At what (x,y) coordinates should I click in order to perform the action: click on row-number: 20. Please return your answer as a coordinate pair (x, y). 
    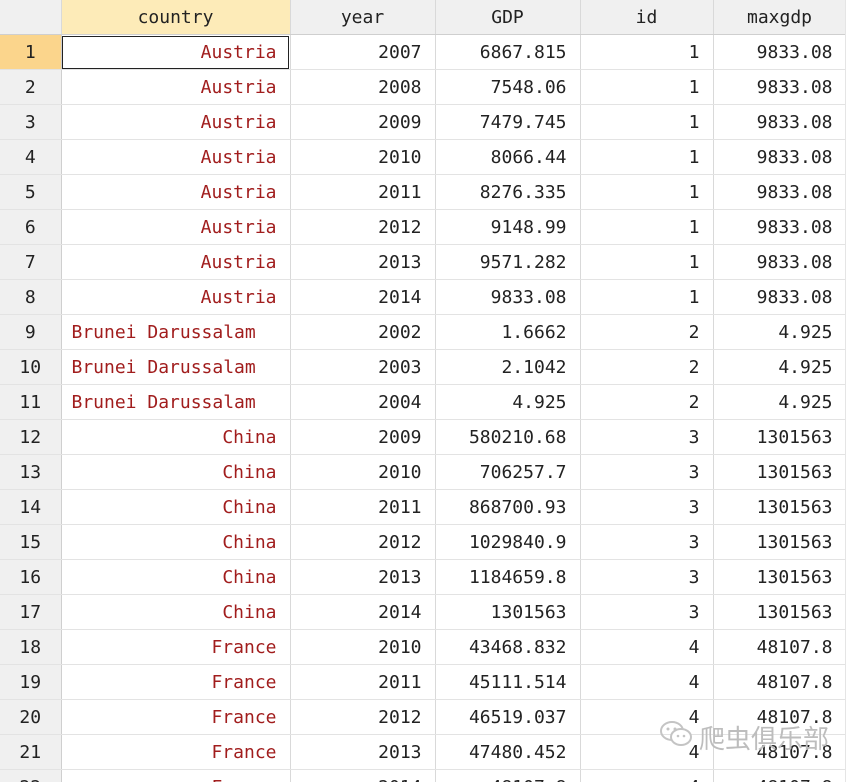
    Looking at the image, I should click on (31, 717).